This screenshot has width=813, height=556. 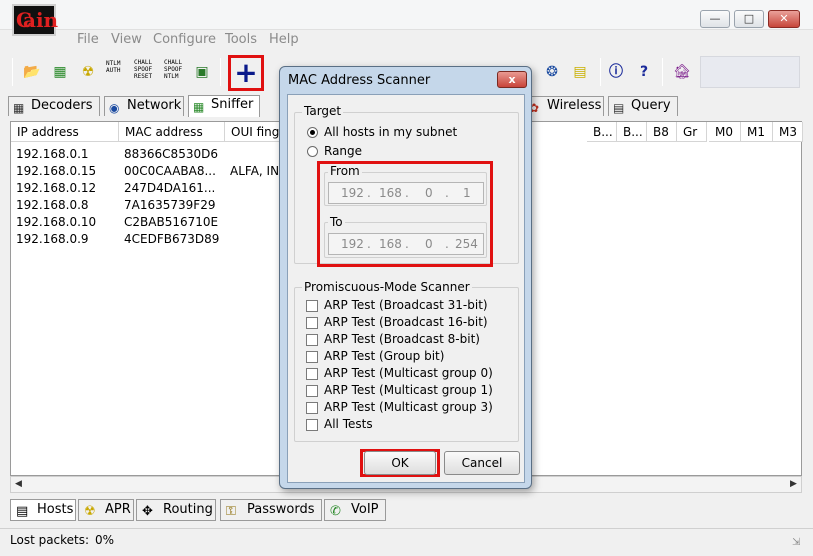 What do you see at coordinates (22, 511) in the screenshot?
I see `hosts-icon: ▤` at bounding box center [22, 511].